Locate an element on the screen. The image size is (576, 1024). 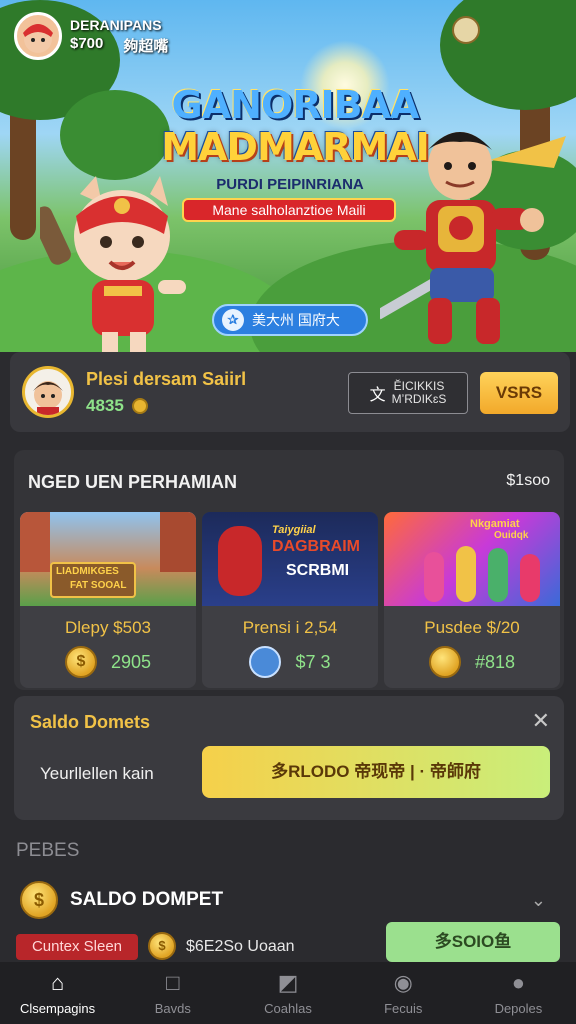
game-price: Prensi i 2,54 is located at coordinates (290, 627).